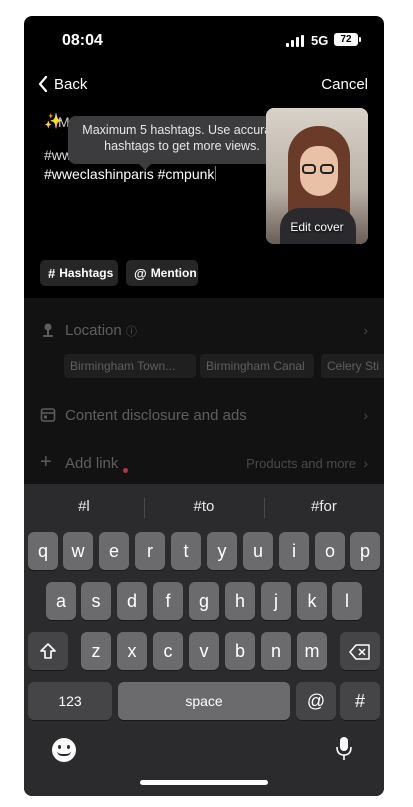 Image resolution: width=413 pixels, height=807 pixels. What do you see at coordinates (168, 651) in the screenshot?
I see `key-c: c` at bounding box center [168, 651].